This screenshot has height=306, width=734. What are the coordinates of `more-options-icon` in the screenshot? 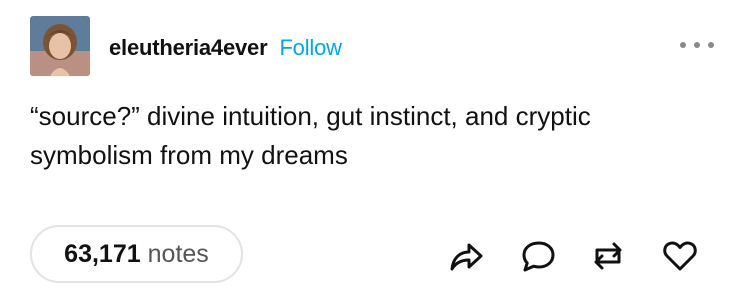 It's located at (697, 45).